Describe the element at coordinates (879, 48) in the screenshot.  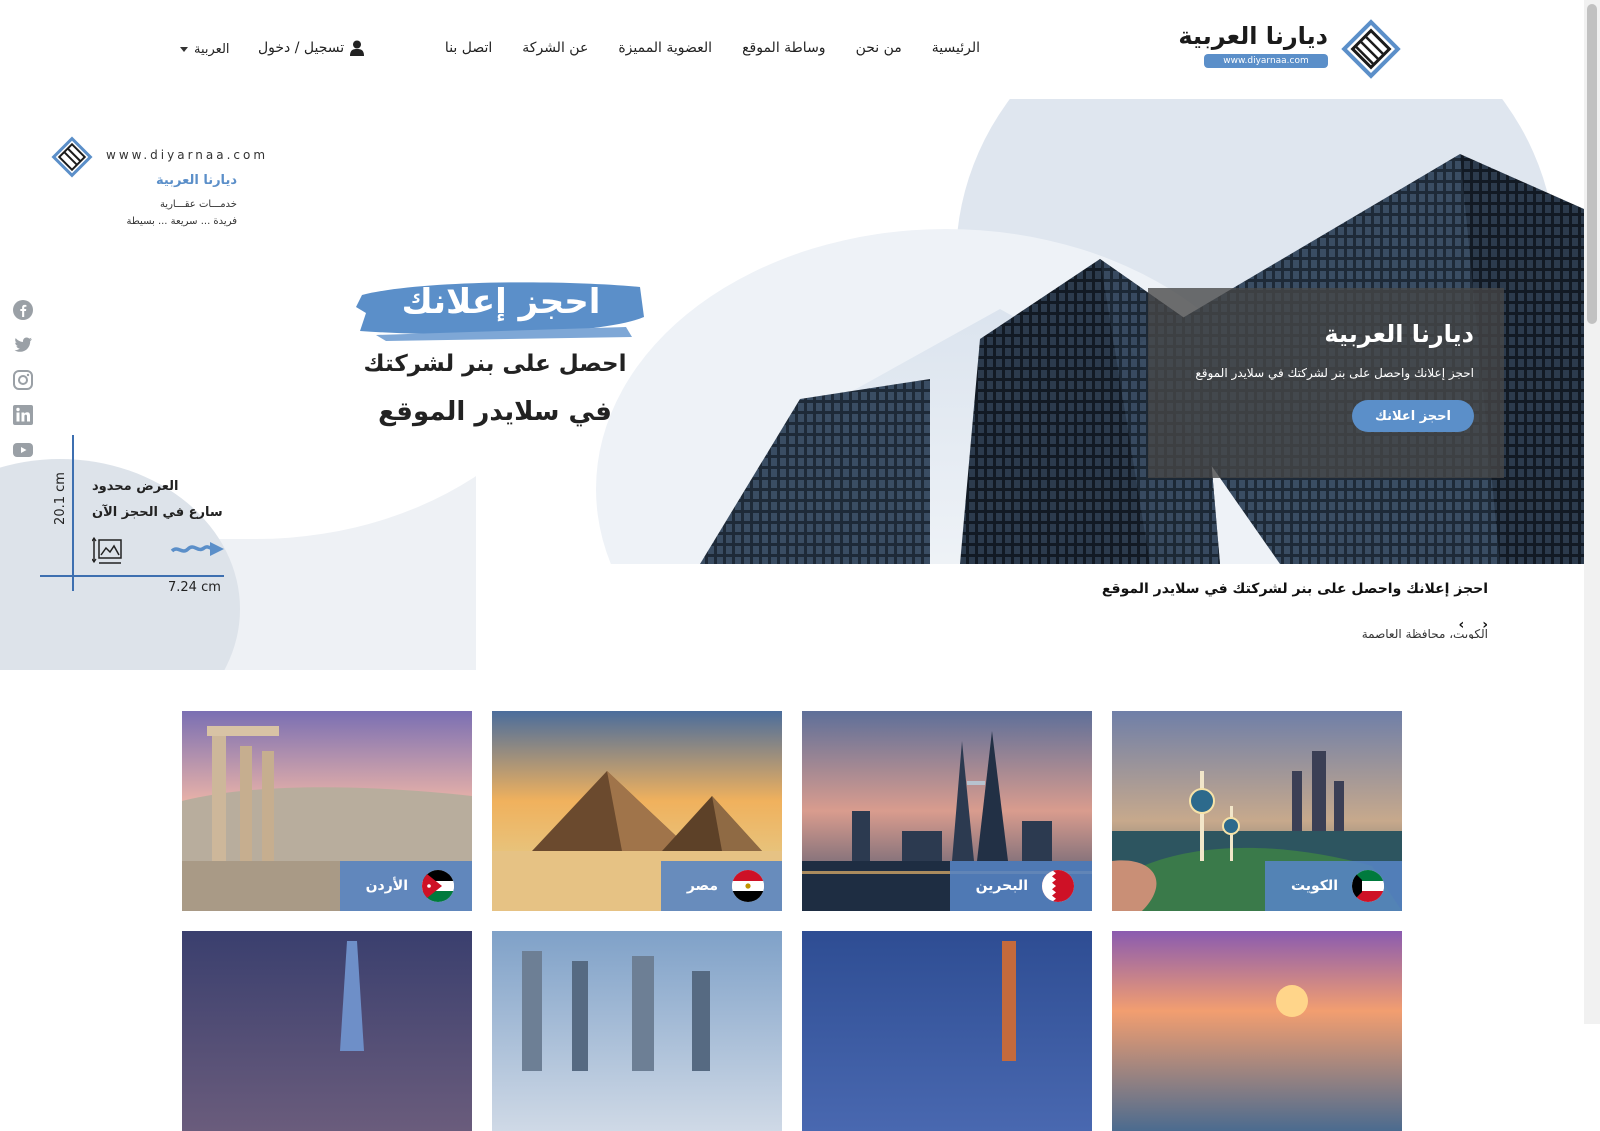
I see `nav-about-us: من نحن` at that location.